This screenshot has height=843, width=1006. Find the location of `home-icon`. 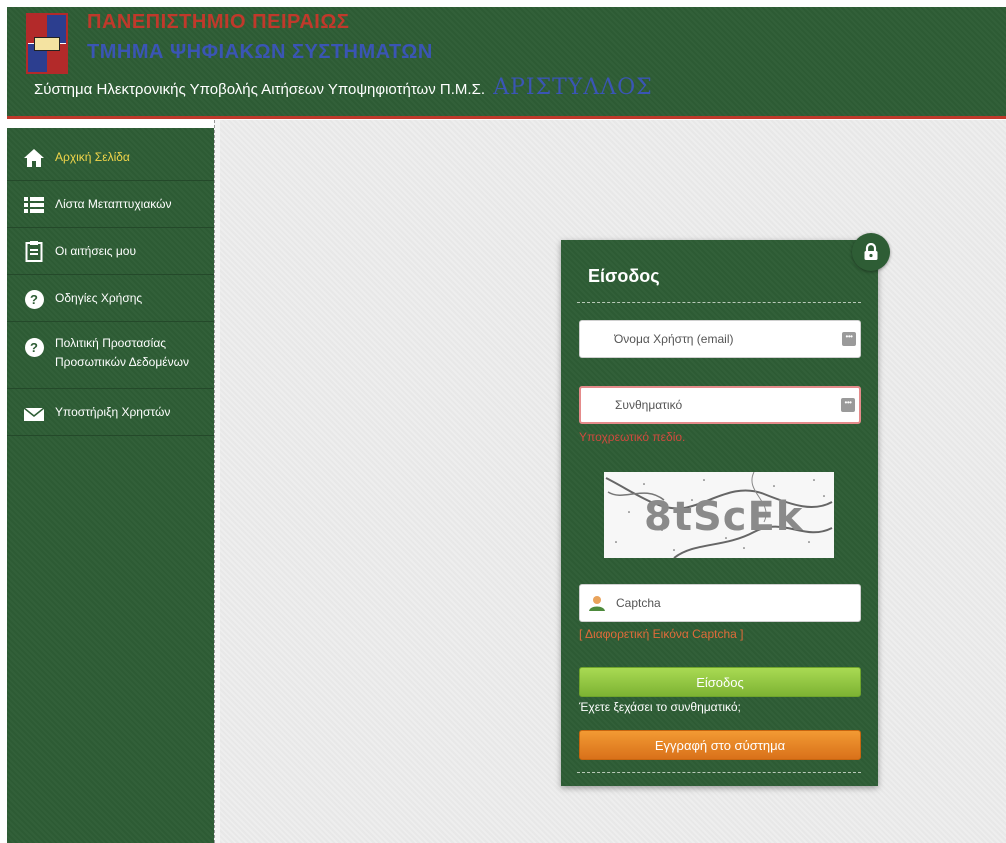

home-icon is located at coordinates (34, 158).